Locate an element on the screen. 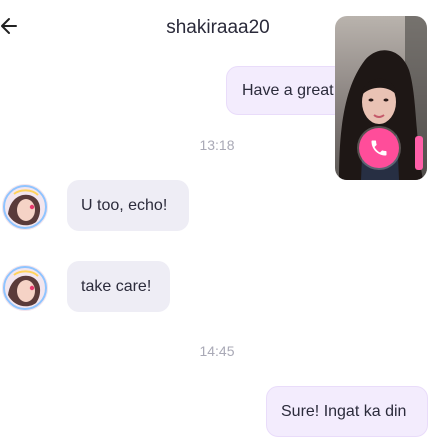 The height and width of the screenshot is (441, 442). timestamp: 14:45 is located at coordinates (217, 351).